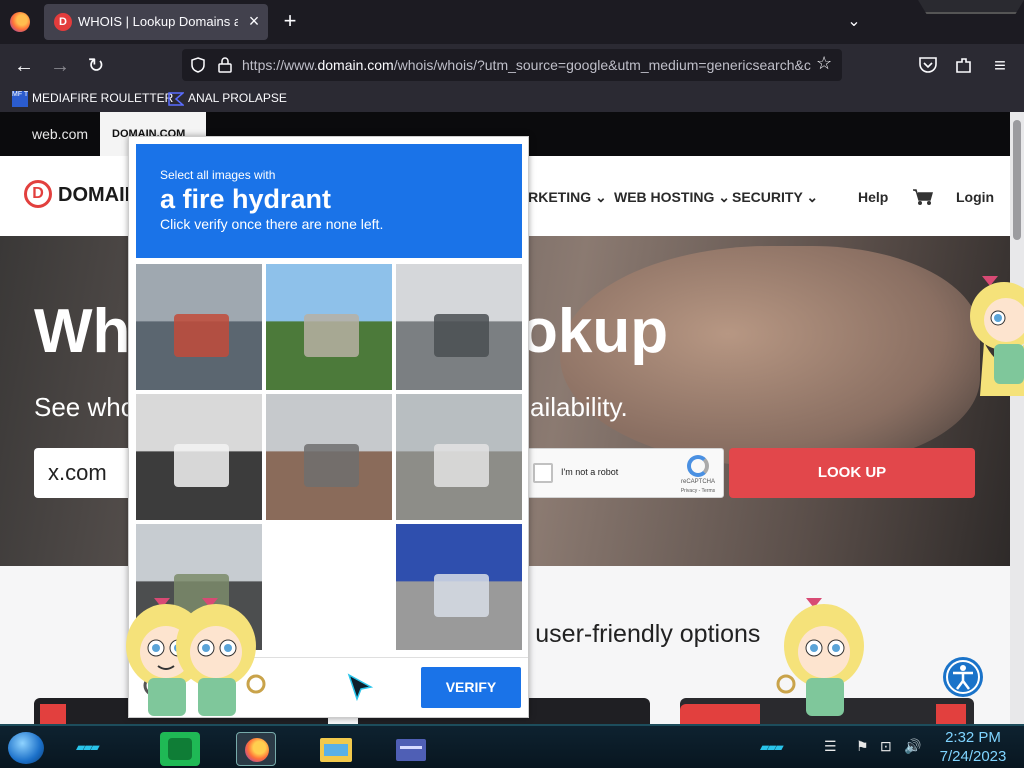 The height and width of the screenshot is (768, 1024). Describe the element at coordinates (199, 457) in the screenshot. I see `captcha-tile-stairs-car` at that location.